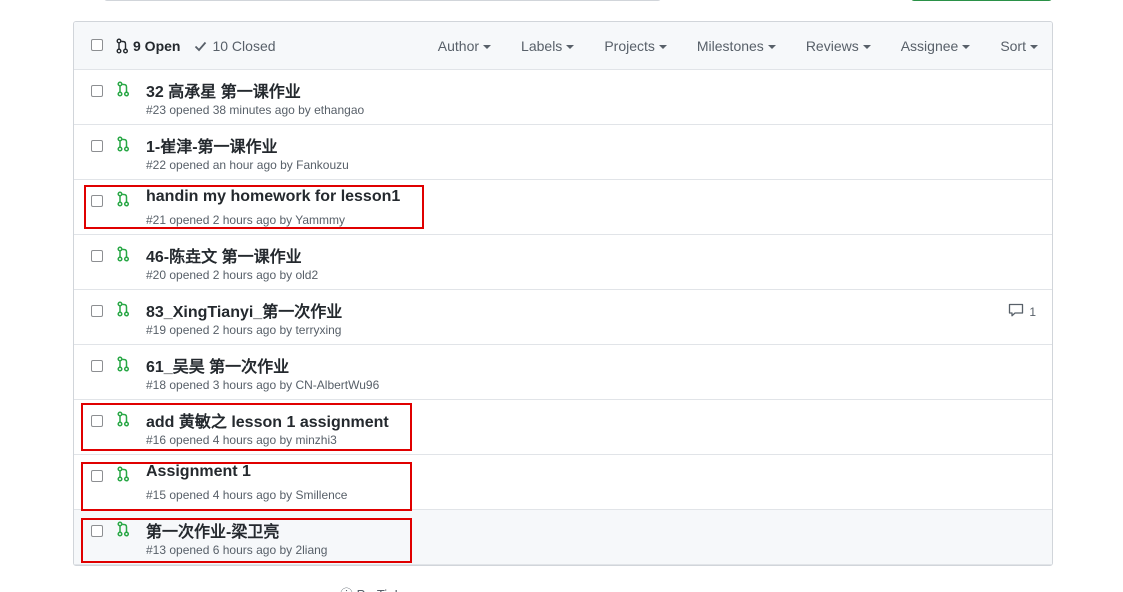 Image resolution: width=1123 pixels, height=592 pixels. I want to click on state-toggles: 9 Open 10 Closed, so click(203, 46).